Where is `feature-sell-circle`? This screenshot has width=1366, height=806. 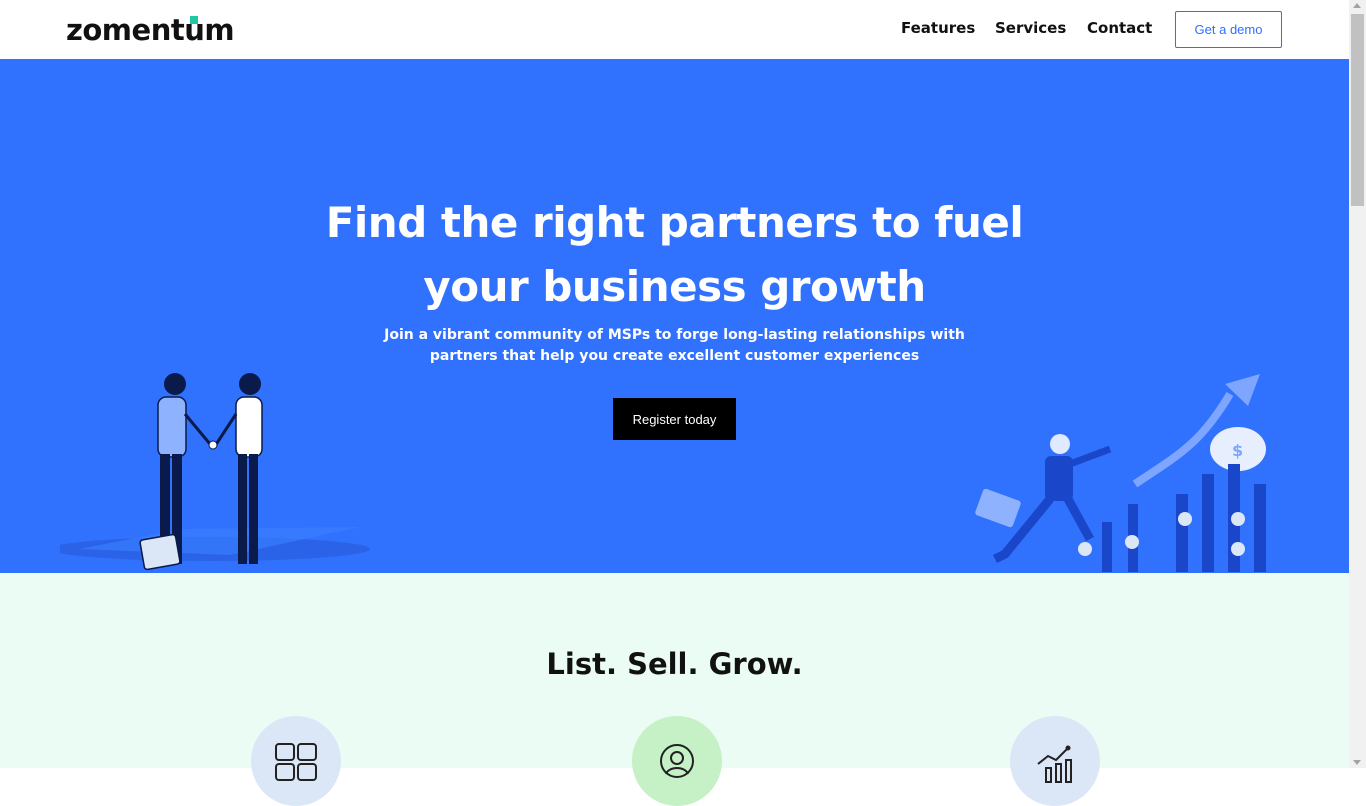
feature-sell-circle is located at coordinates (677, 761).